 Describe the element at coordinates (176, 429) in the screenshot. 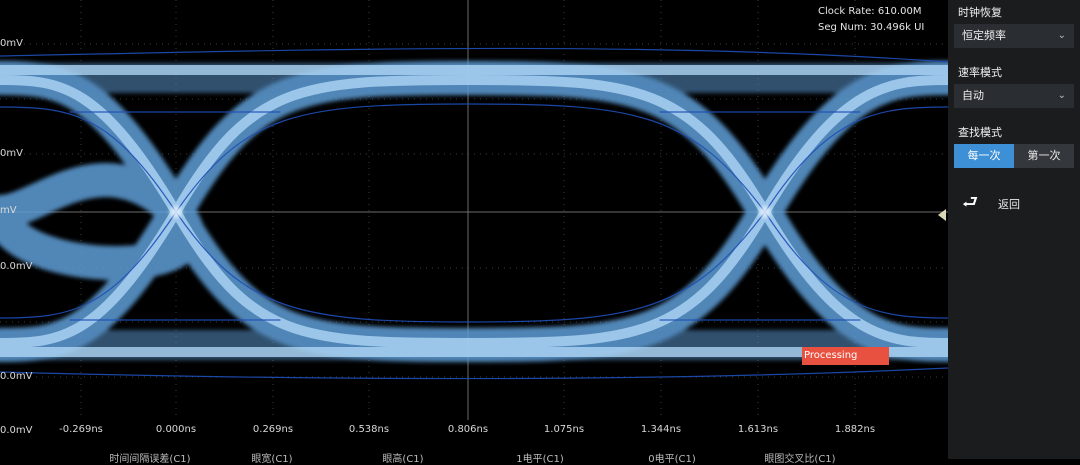

I see `x-tick-label: 0.000ns` at that location.